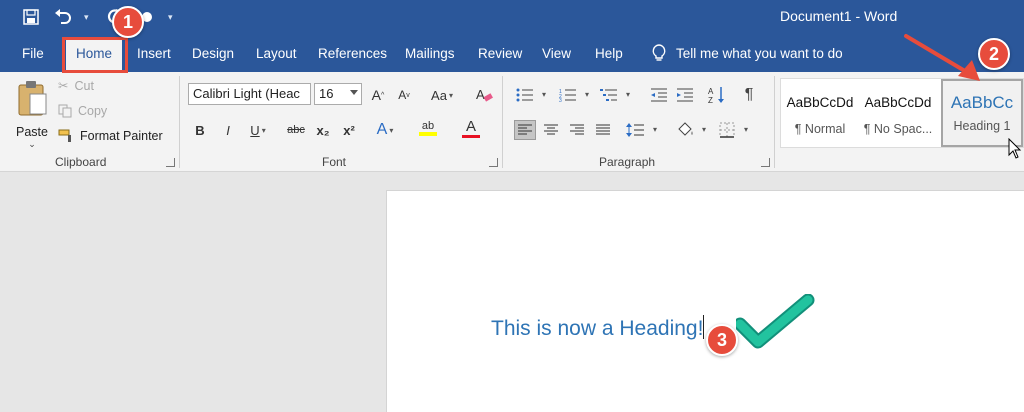  Describe the element at coordinates (820, 113) in the screenshot. I see `style-normal: AaBbCcDd ¶ Normal` at that location.